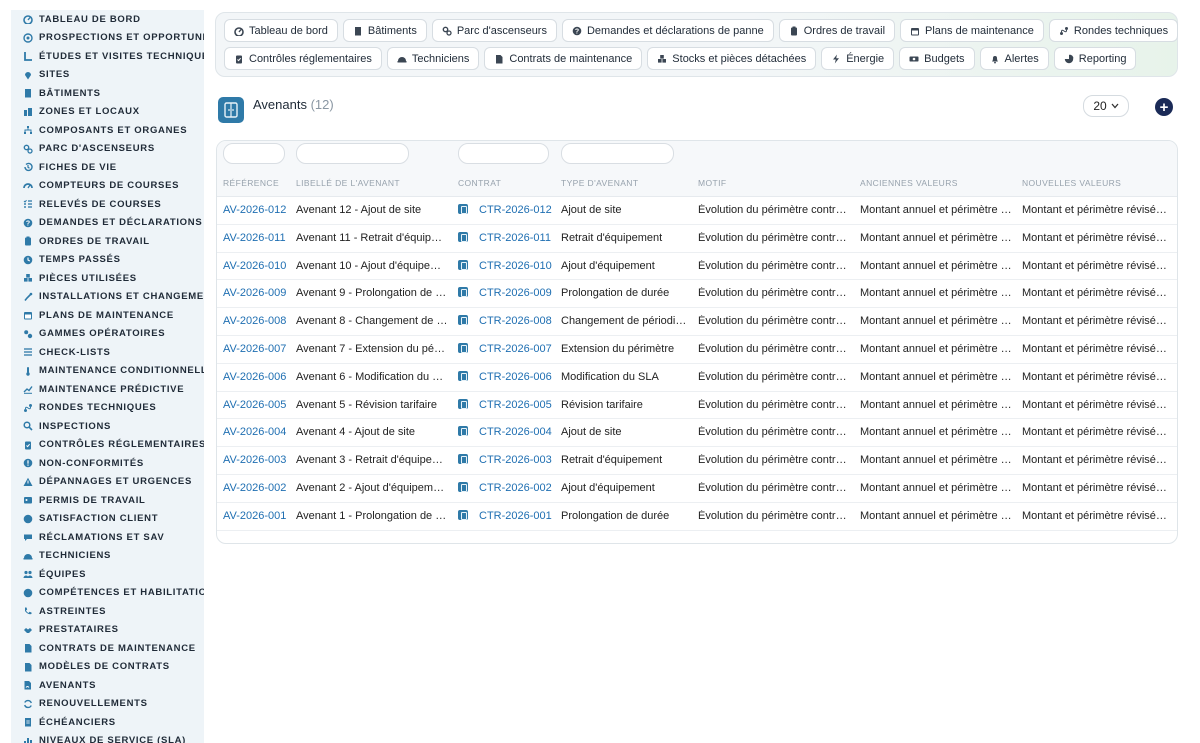 The height and width of the screenshot is (743, 1200). Describe the element at coordinates (258, 488) in the screenshot. I see `reference-link: AV-2026-002` at that location.